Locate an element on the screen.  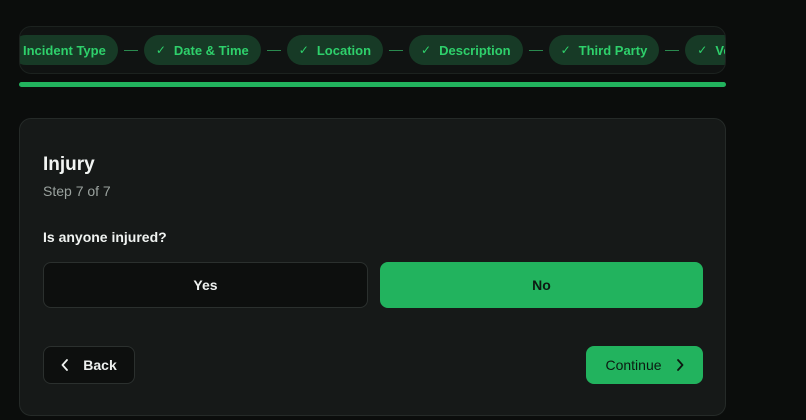
yes-option-label: Yes is located at coordinates (205, 285).